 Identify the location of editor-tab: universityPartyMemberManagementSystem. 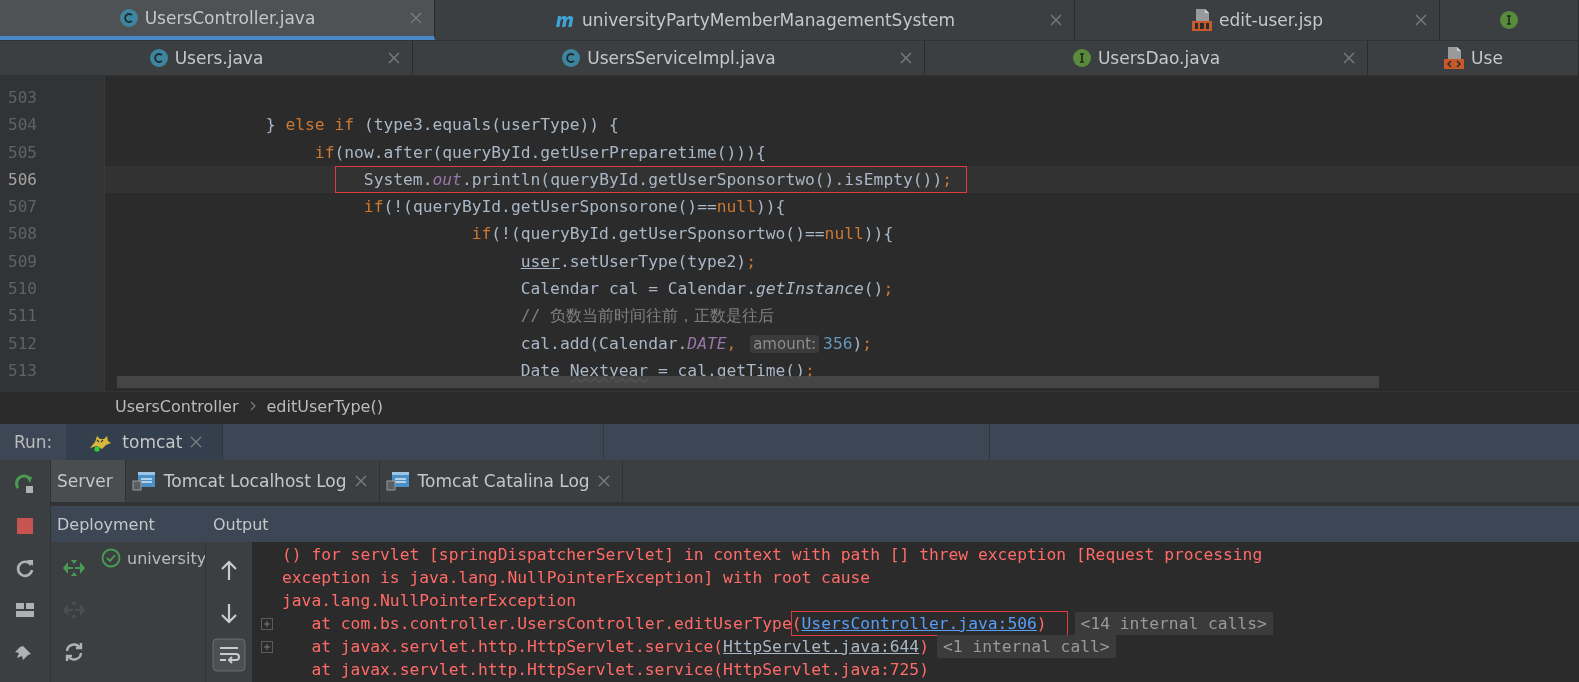
(755, 20).